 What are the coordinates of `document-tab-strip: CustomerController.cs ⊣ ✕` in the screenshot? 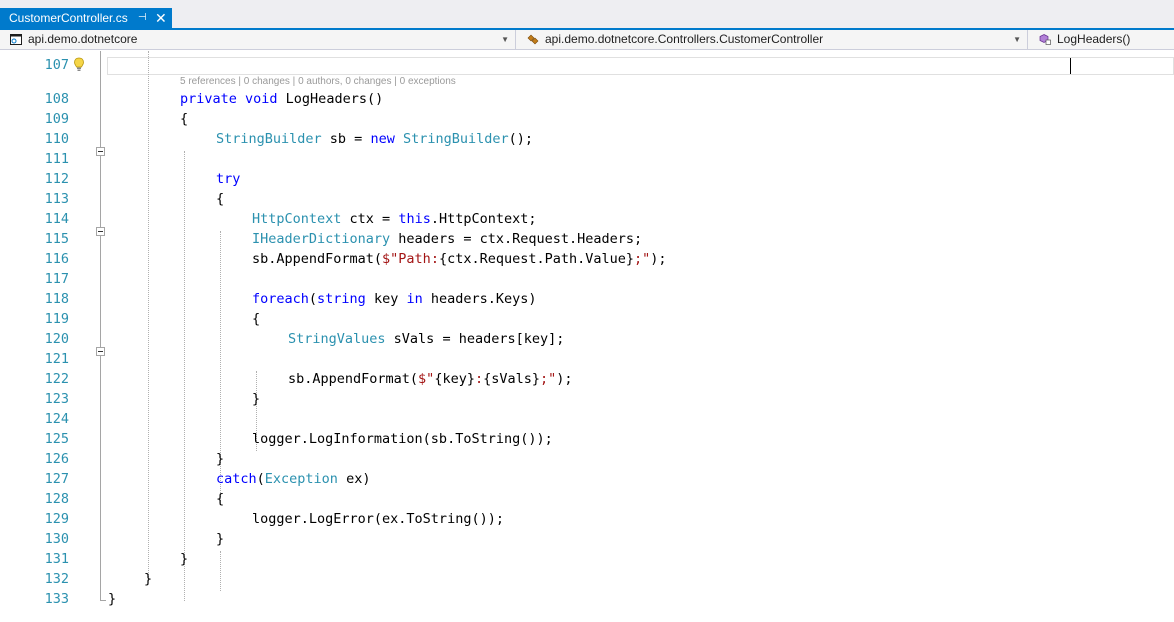 It's located at (587, 15).